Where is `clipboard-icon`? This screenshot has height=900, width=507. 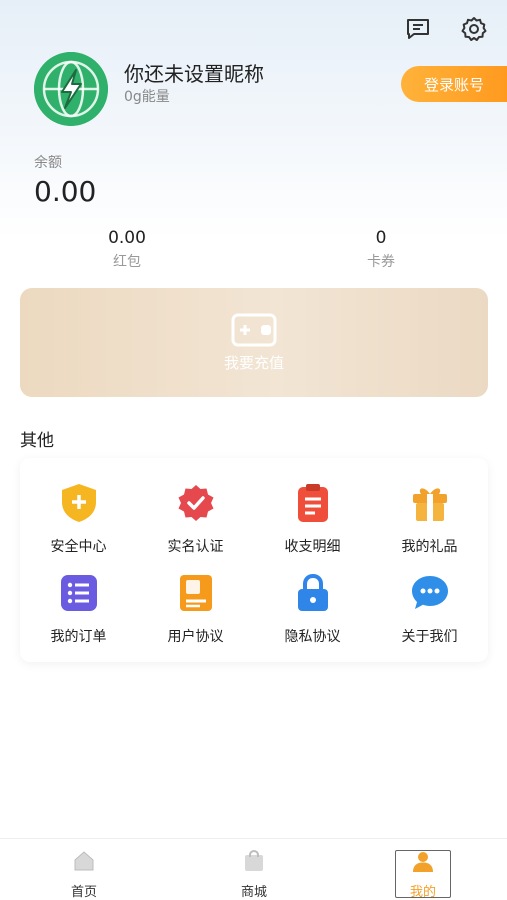 clipboard-icon is located at coordinates (312, 503).